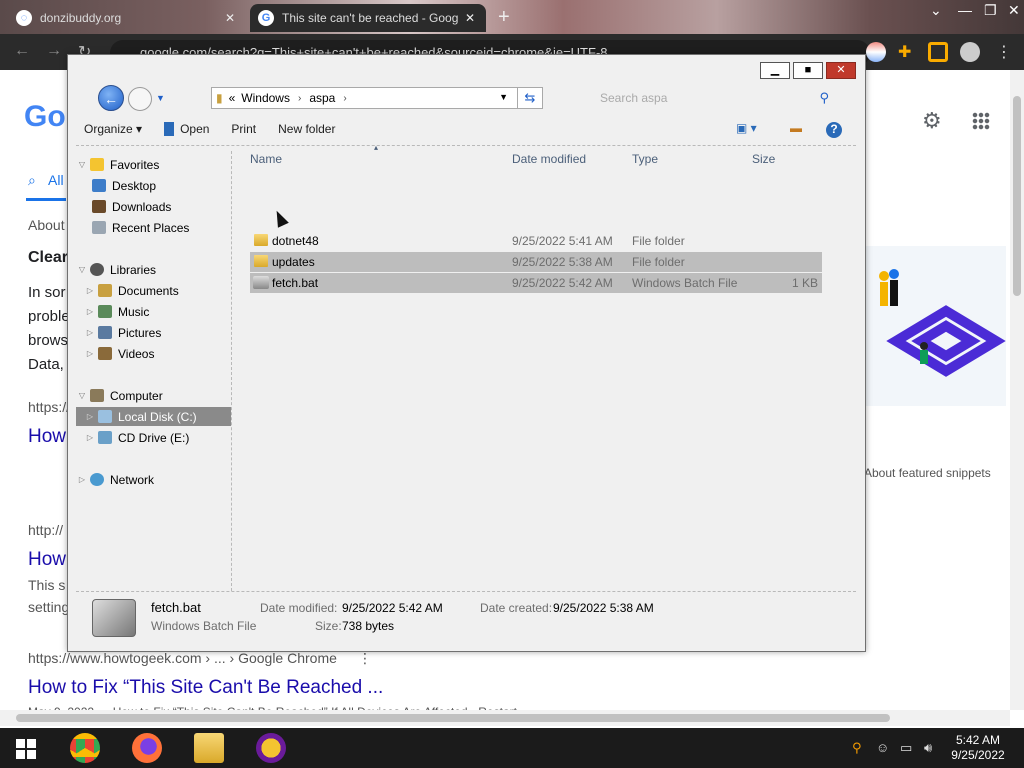  I want to click on nav-network: ▷ Network, so click(115, 479).